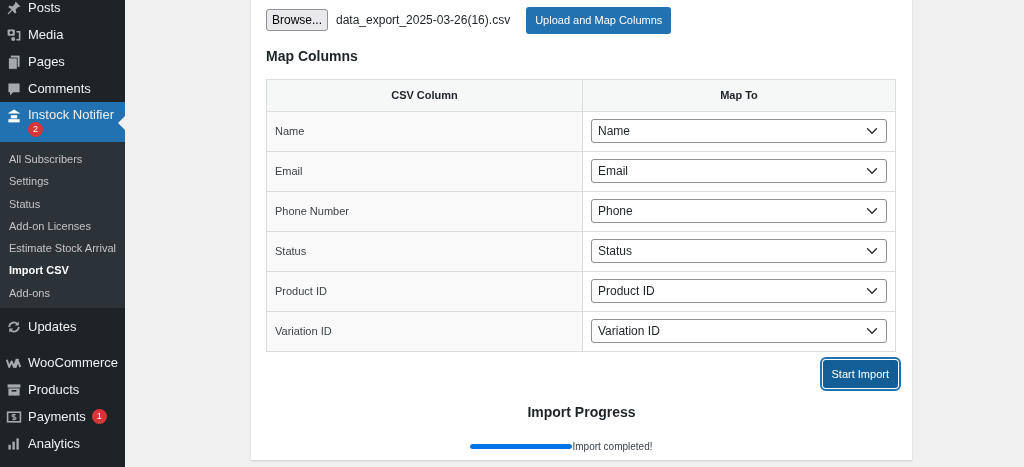 The image size is (1024, 467). I want to click on sidebar-item: Pages, so click(62, 61).